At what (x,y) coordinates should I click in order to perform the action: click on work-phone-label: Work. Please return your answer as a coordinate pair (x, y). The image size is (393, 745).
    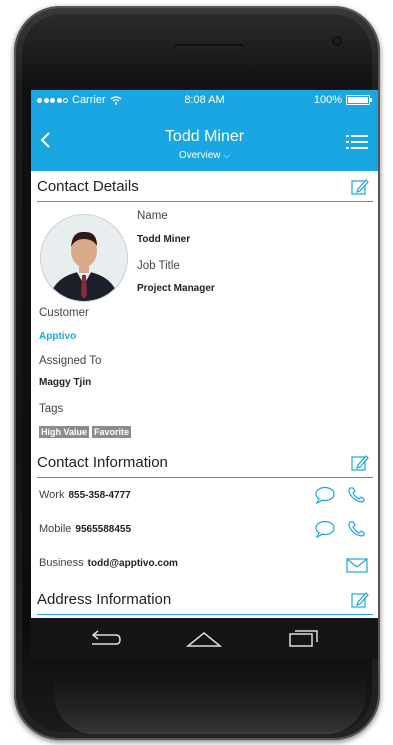
    Looking at the image, I should click on (52, 495).